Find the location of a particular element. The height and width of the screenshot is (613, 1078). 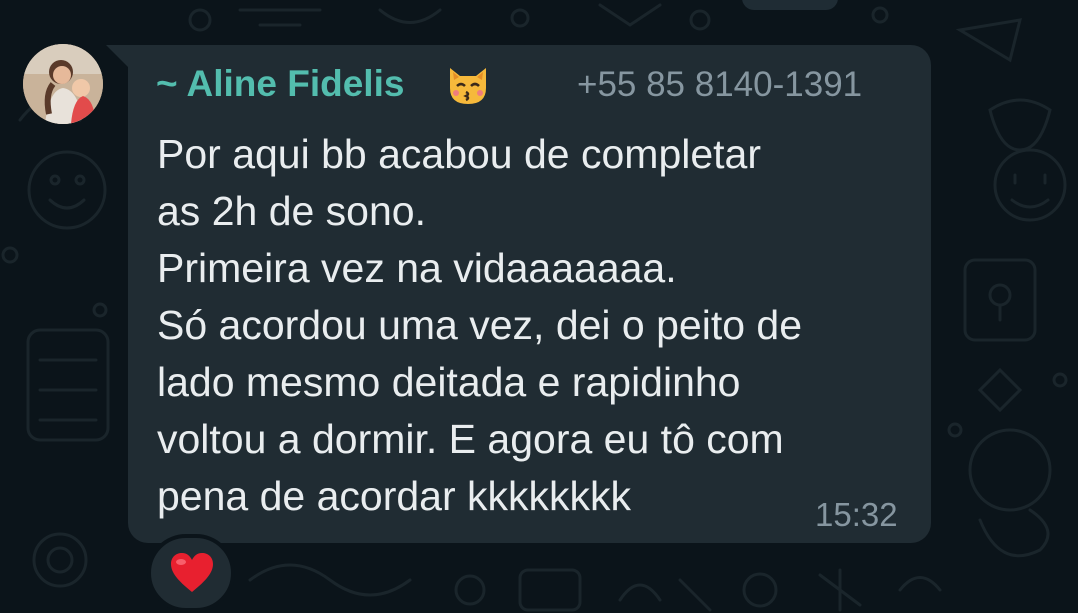

message-line: Por aqui bb acabou de completar is located at coordinates (459, 154).